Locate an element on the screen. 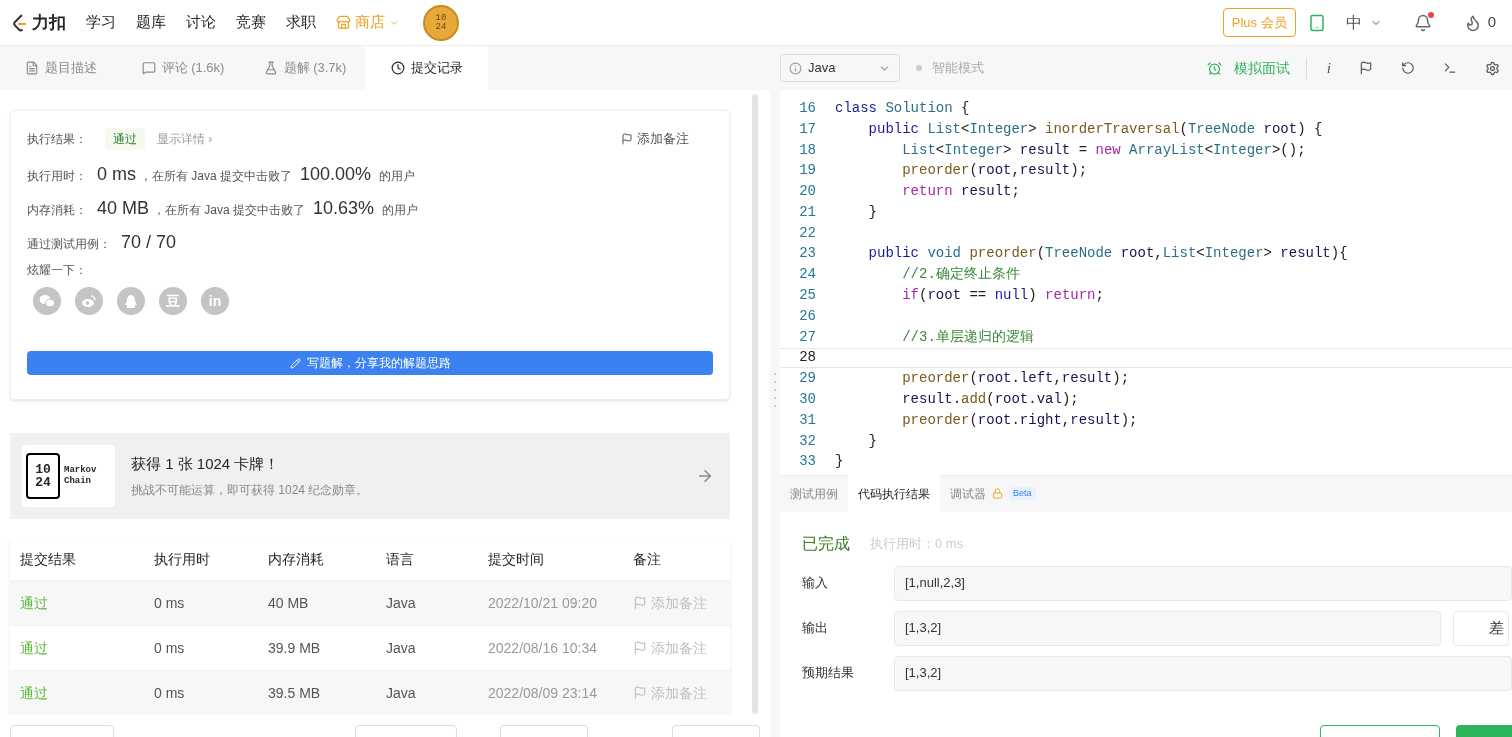 The image size is (1512, 737). tests-label: 通过测试用例： is located at coordinates (69, 244).